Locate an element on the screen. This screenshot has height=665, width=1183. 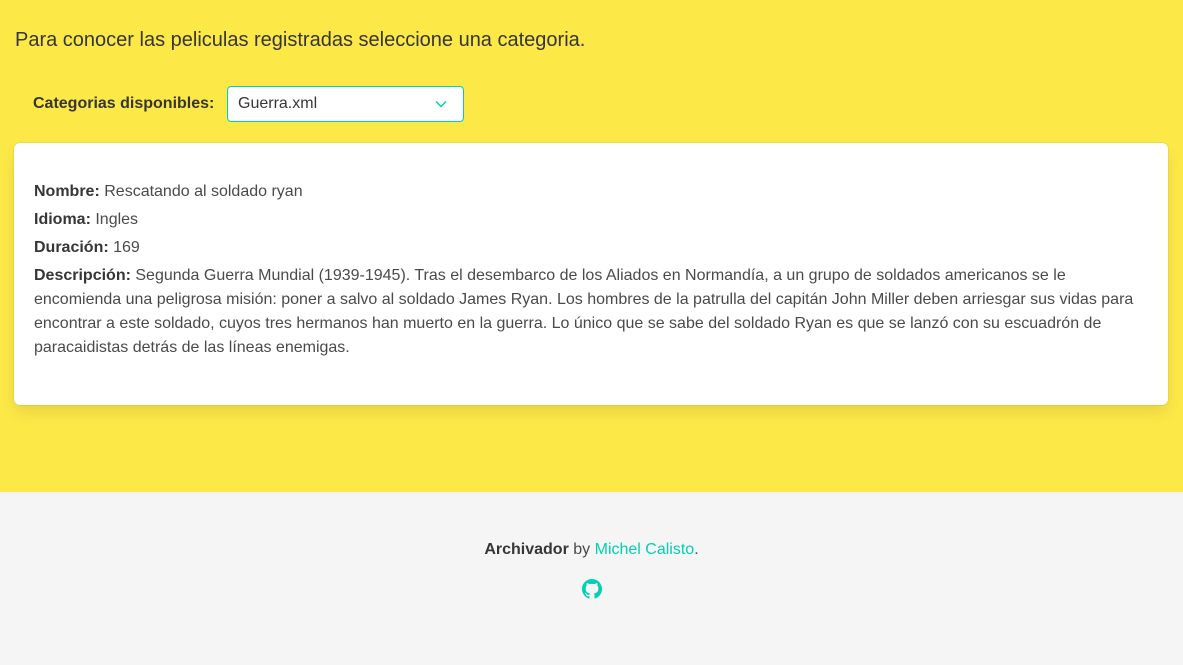
category-field: Categorias disponibles: Guerra.xml is located at coordinates (248, 104).